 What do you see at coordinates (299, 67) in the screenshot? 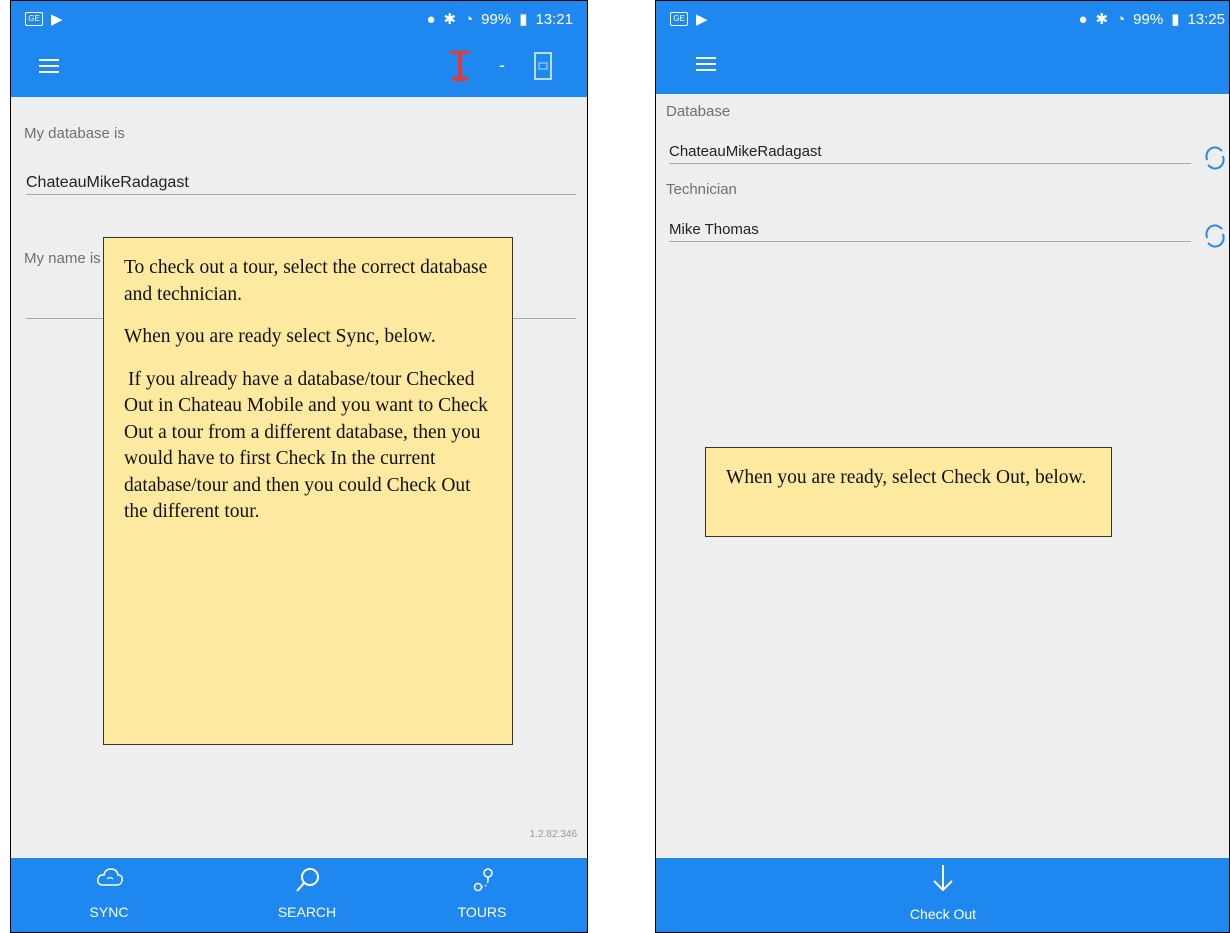
I see `app-toolbar: -` at bounding box center [299, 67].